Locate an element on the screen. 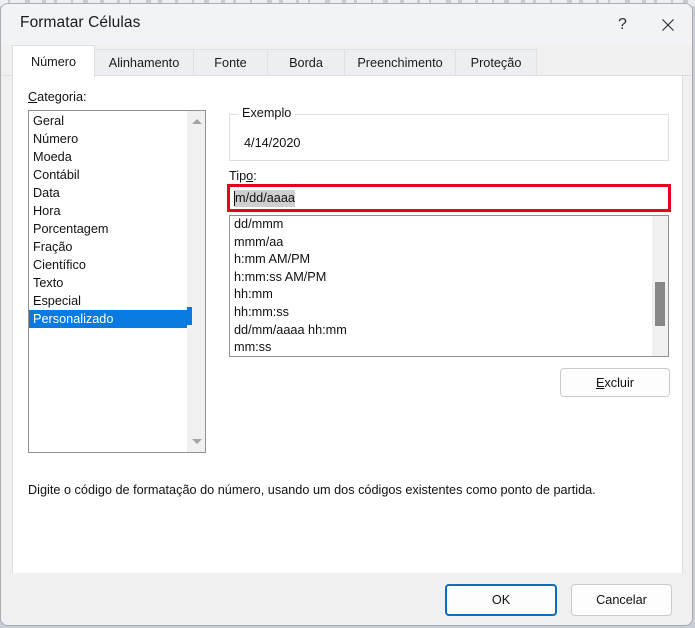  question-mark-icon: ? is located at coordinates (622, 24).